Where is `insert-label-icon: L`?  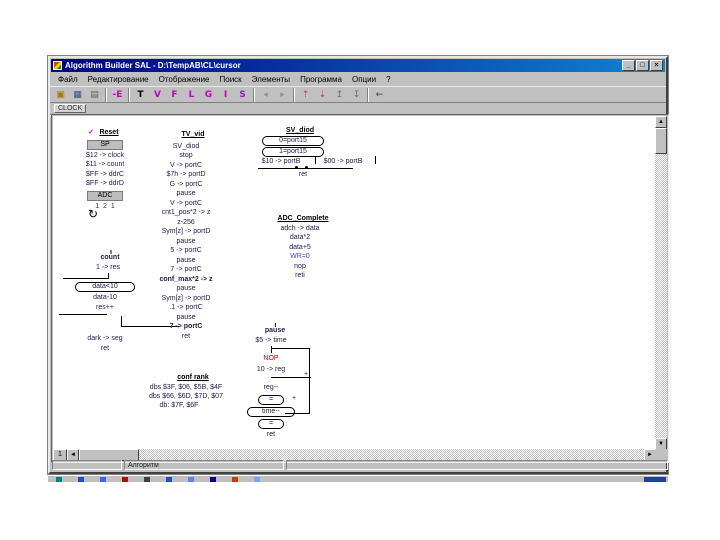 insert-label-icon: L is located at coordinates (191, 94).